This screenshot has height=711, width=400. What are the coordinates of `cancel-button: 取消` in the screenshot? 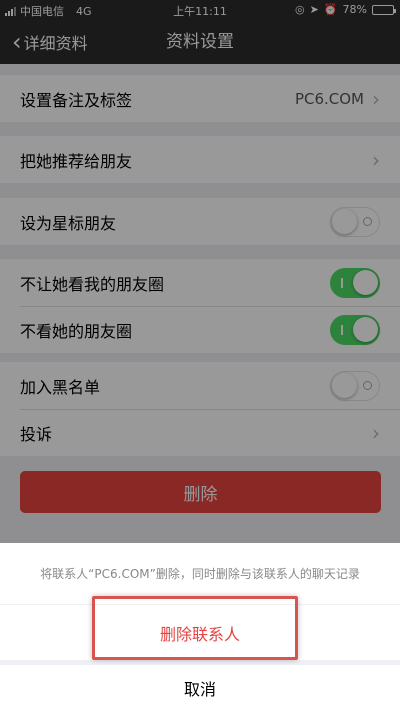 It's located at (200, 688).